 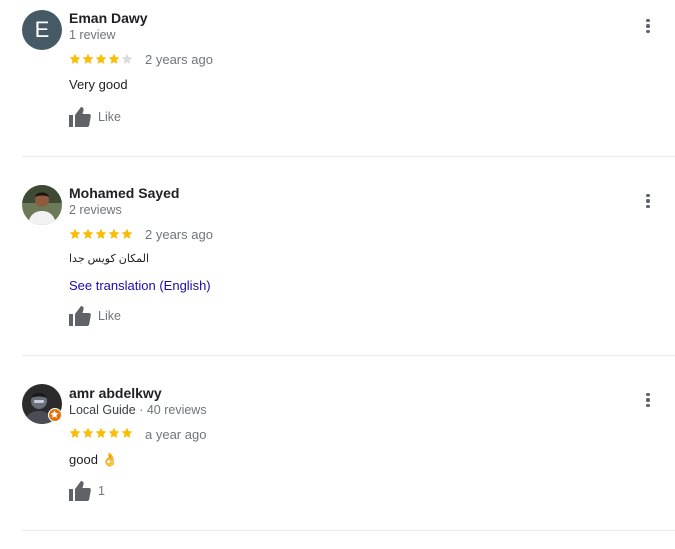 I want to click on thumb-up-icon, so click(x=80, y=491).